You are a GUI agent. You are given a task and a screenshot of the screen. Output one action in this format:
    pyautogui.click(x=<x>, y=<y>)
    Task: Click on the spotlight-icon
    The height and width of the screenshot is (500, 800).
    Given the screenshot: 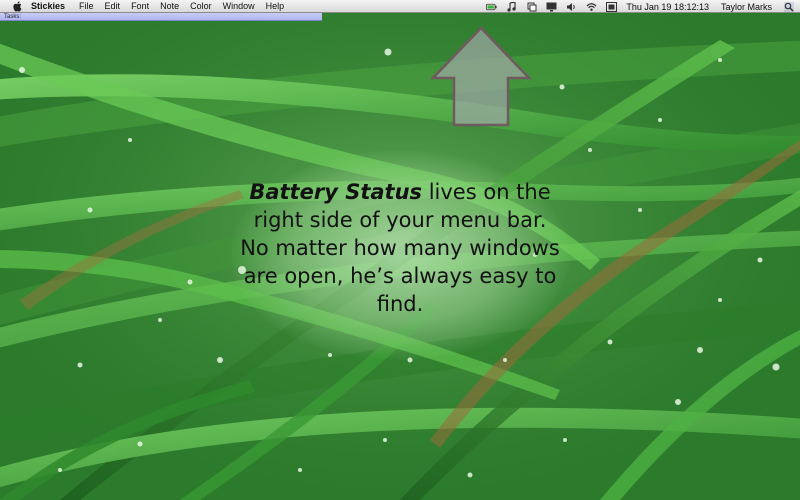 What is the action you would take?
    pyautogui.click(x=789, y=6)
    